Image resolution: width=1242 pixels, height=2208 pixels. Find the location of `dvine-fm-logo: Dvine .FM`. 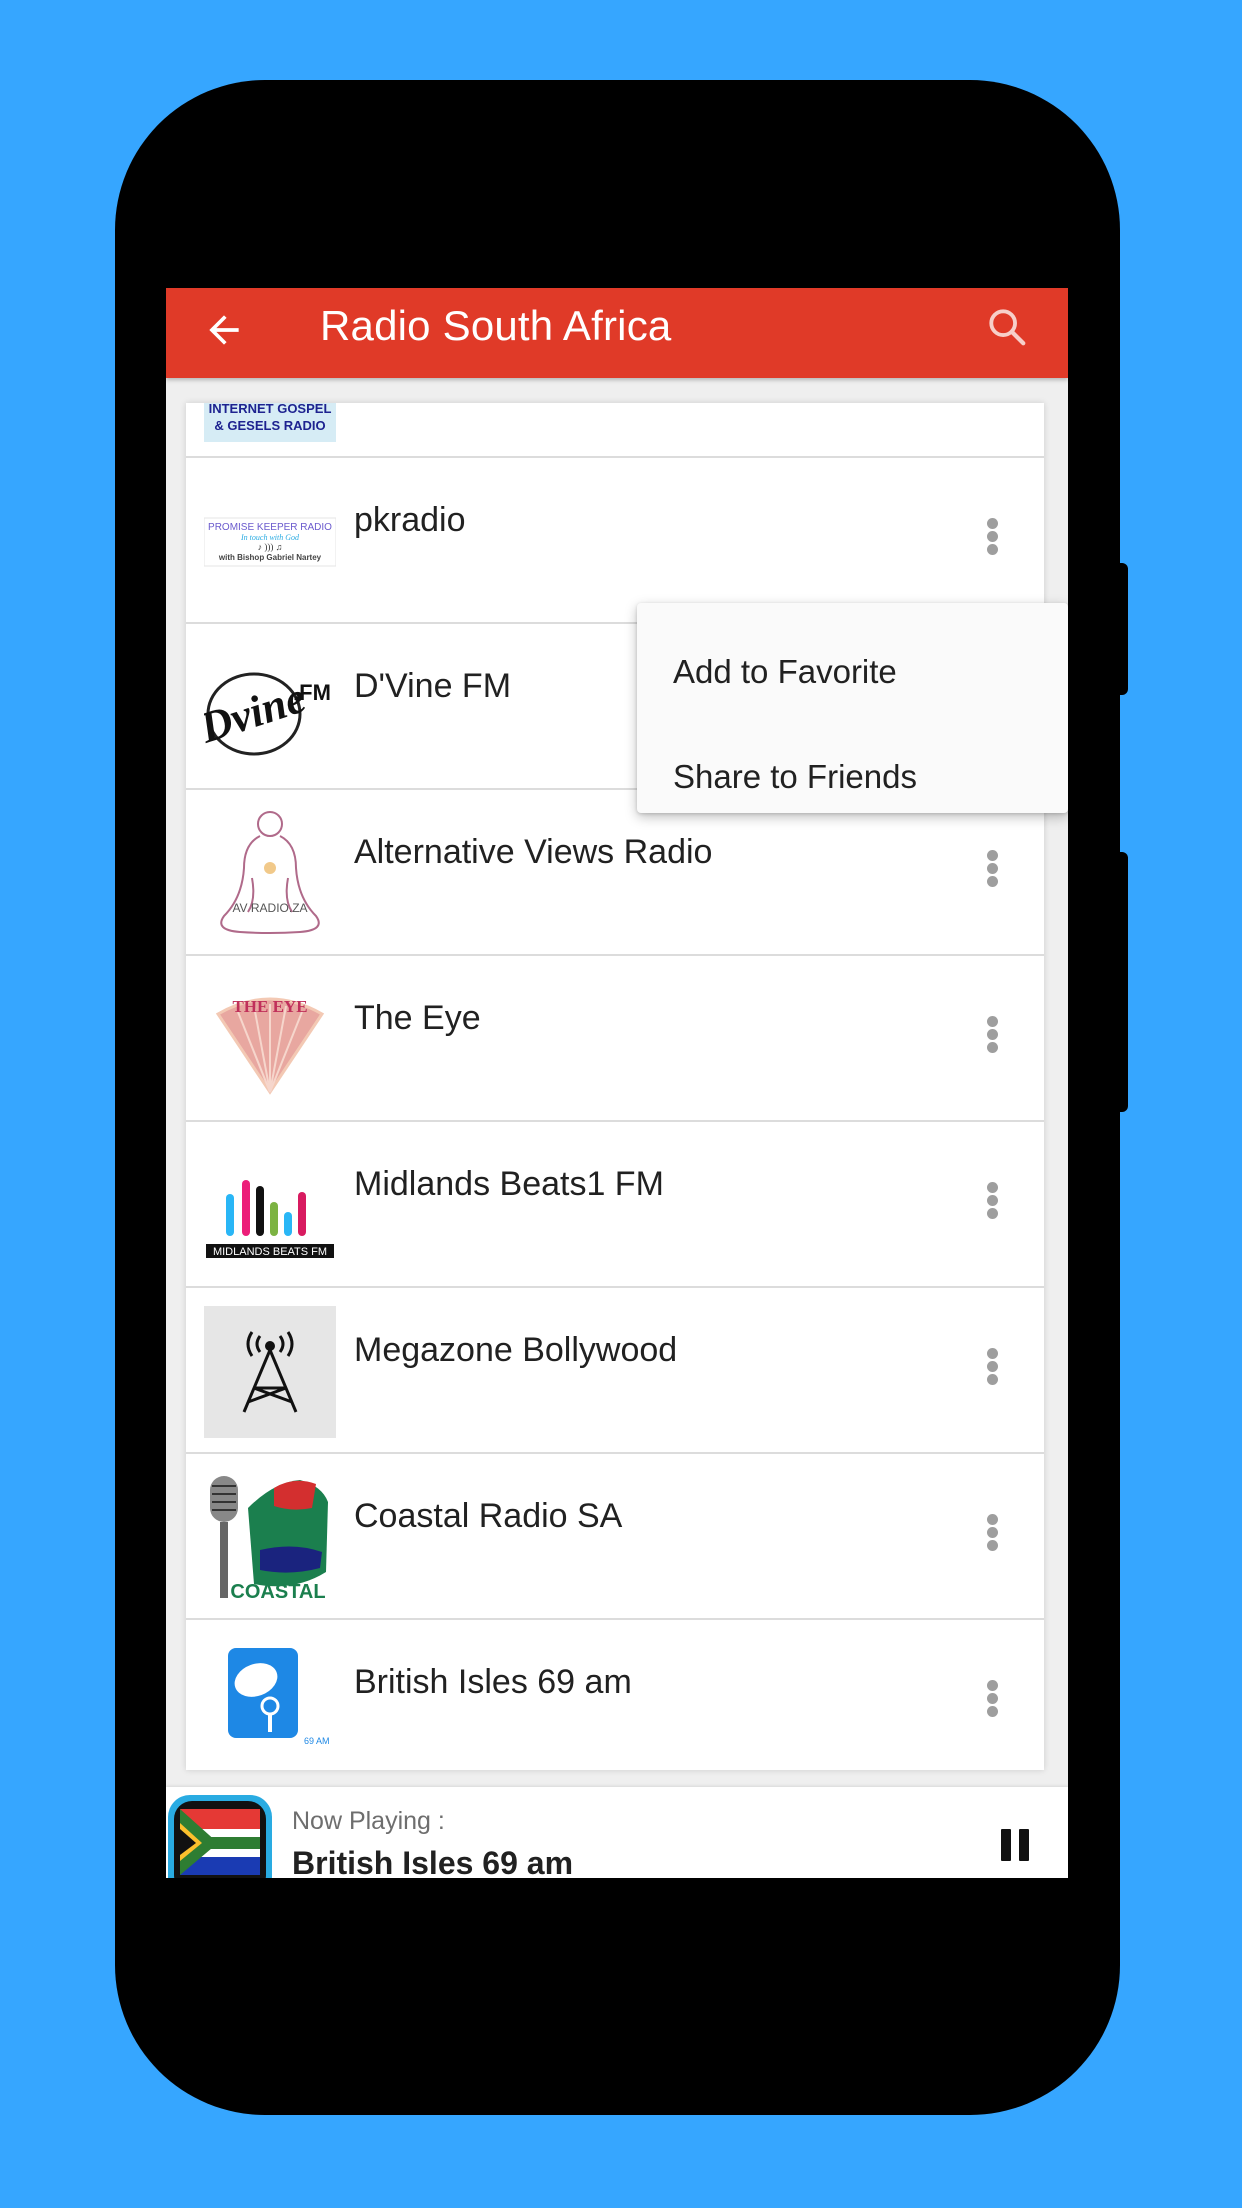

dvine-fm-logo: Dvine .FM is located at coordinates (270, 708).